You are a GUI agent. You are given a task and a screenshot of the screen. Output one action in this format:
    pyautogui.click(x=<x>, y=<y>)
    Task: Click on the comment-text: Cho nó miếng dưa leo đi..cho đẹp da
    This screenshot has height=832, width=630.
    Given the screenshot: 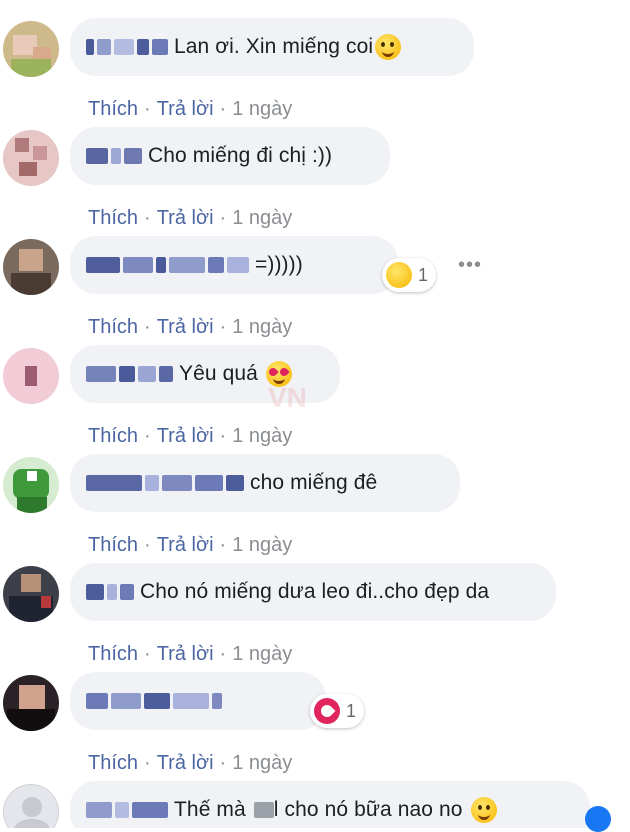 What is the action you would take?
    pyautogui.click(x=315, y=591)
    